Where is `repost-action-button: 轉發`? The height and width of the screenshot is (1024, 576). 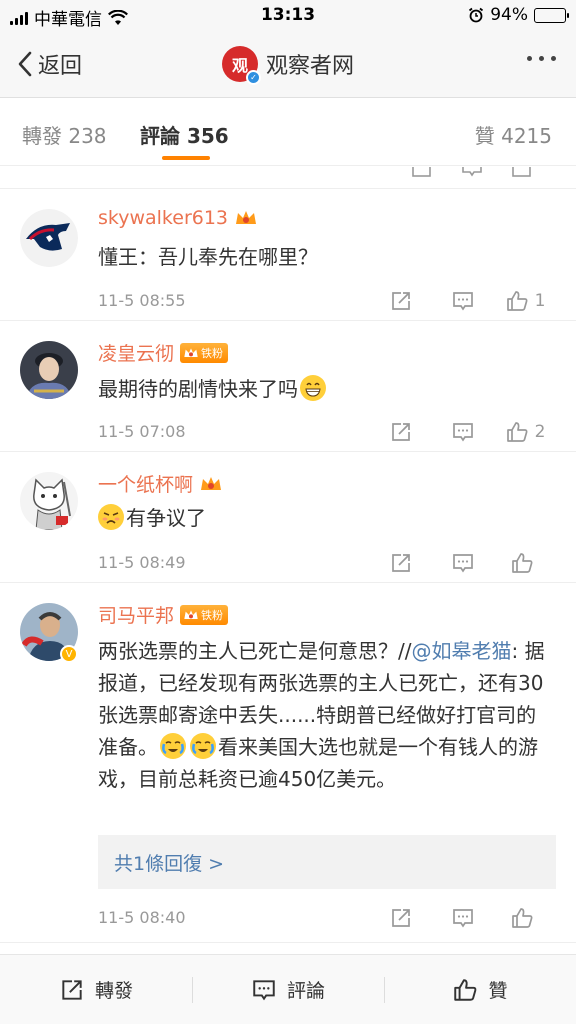
repost-action-button: 轉發 is located at coordinates (96, 989).